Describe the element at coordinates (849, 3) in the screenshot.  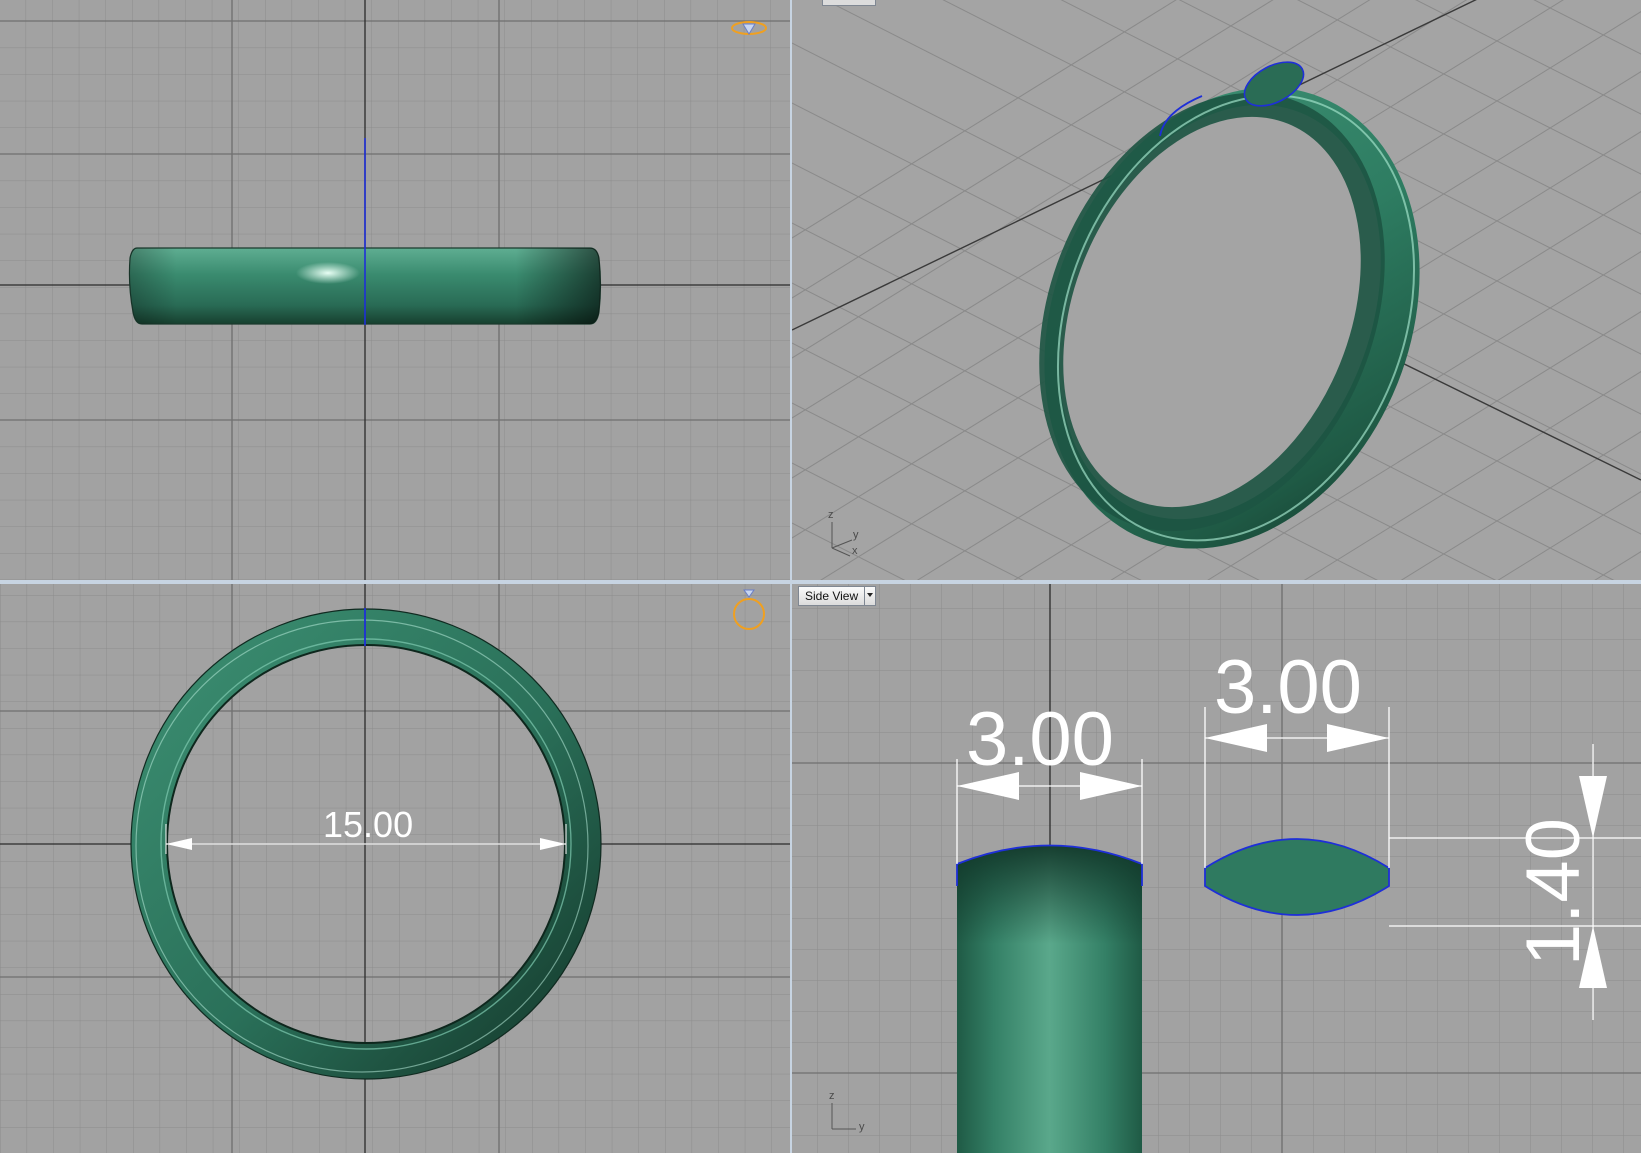
I see `perspective-label-tab` at that location.